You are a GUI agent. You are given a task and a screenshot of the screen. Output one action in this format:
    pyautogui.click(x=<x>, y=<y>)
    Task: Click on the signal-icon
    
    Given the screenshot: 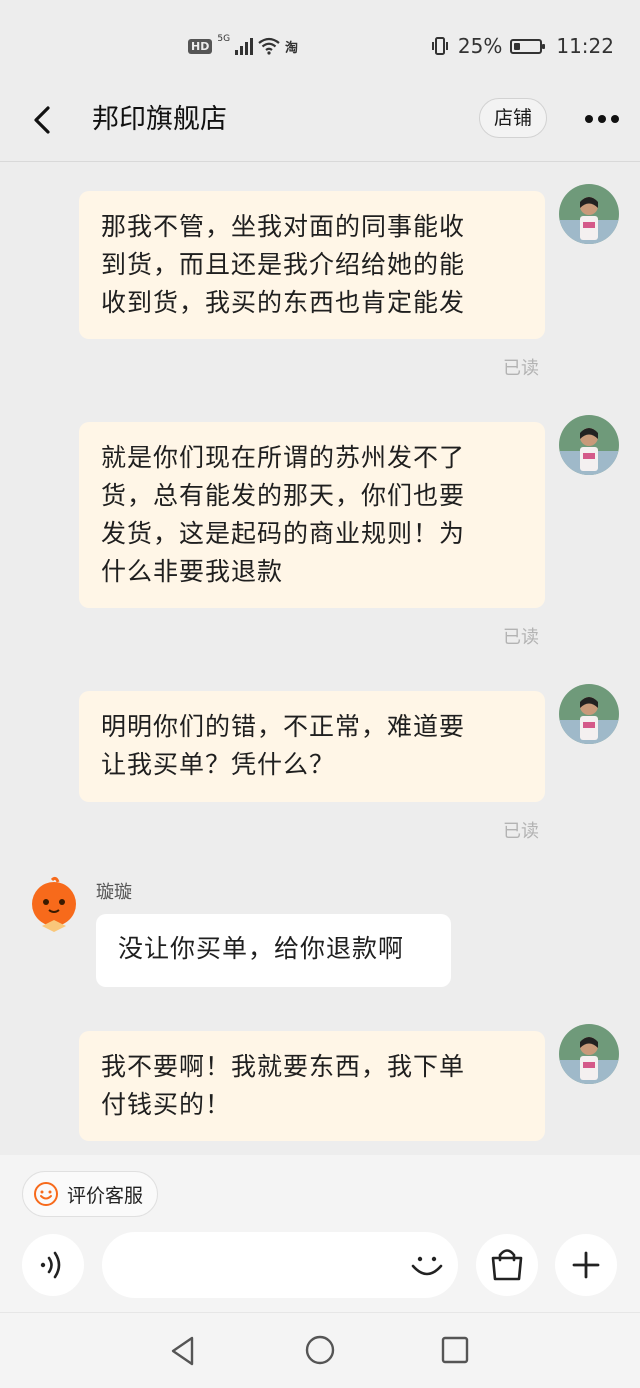 What is the action you would take?
    pyautogui.click(x=244, y=46)
    